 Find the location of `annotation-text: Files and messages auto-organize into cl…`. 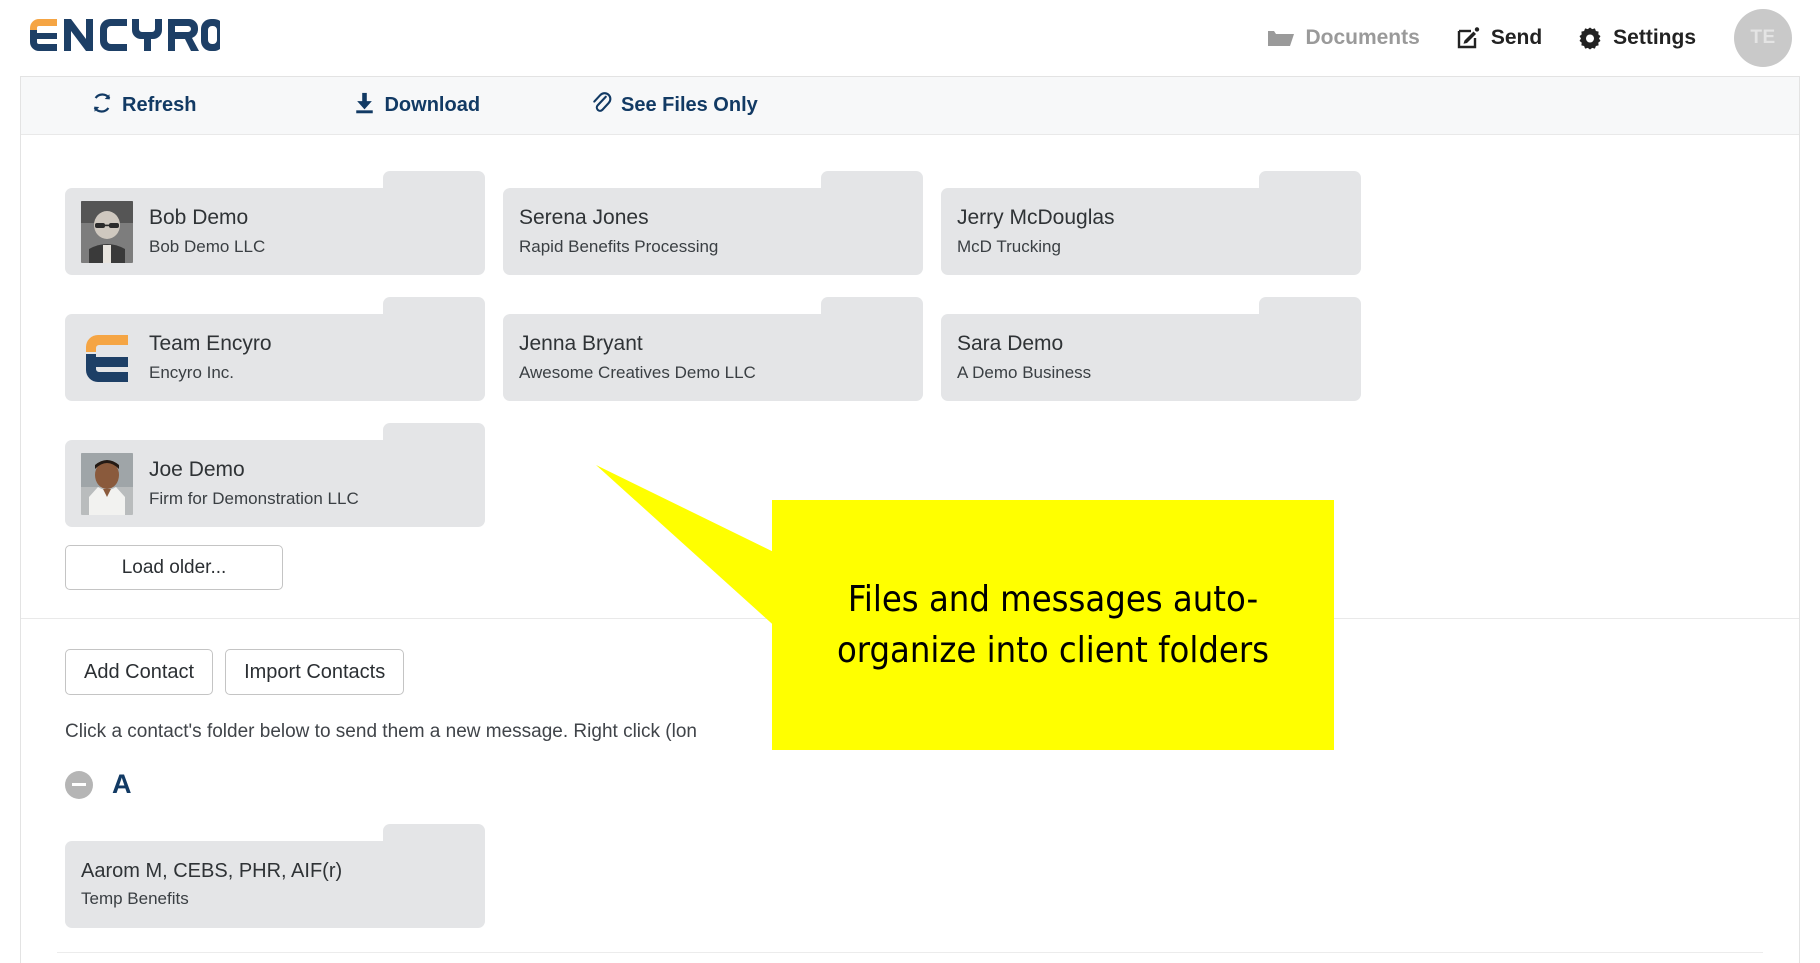

annotation-text: Files and messages auto-organize into cl… is located at coordinates (1053, 624).